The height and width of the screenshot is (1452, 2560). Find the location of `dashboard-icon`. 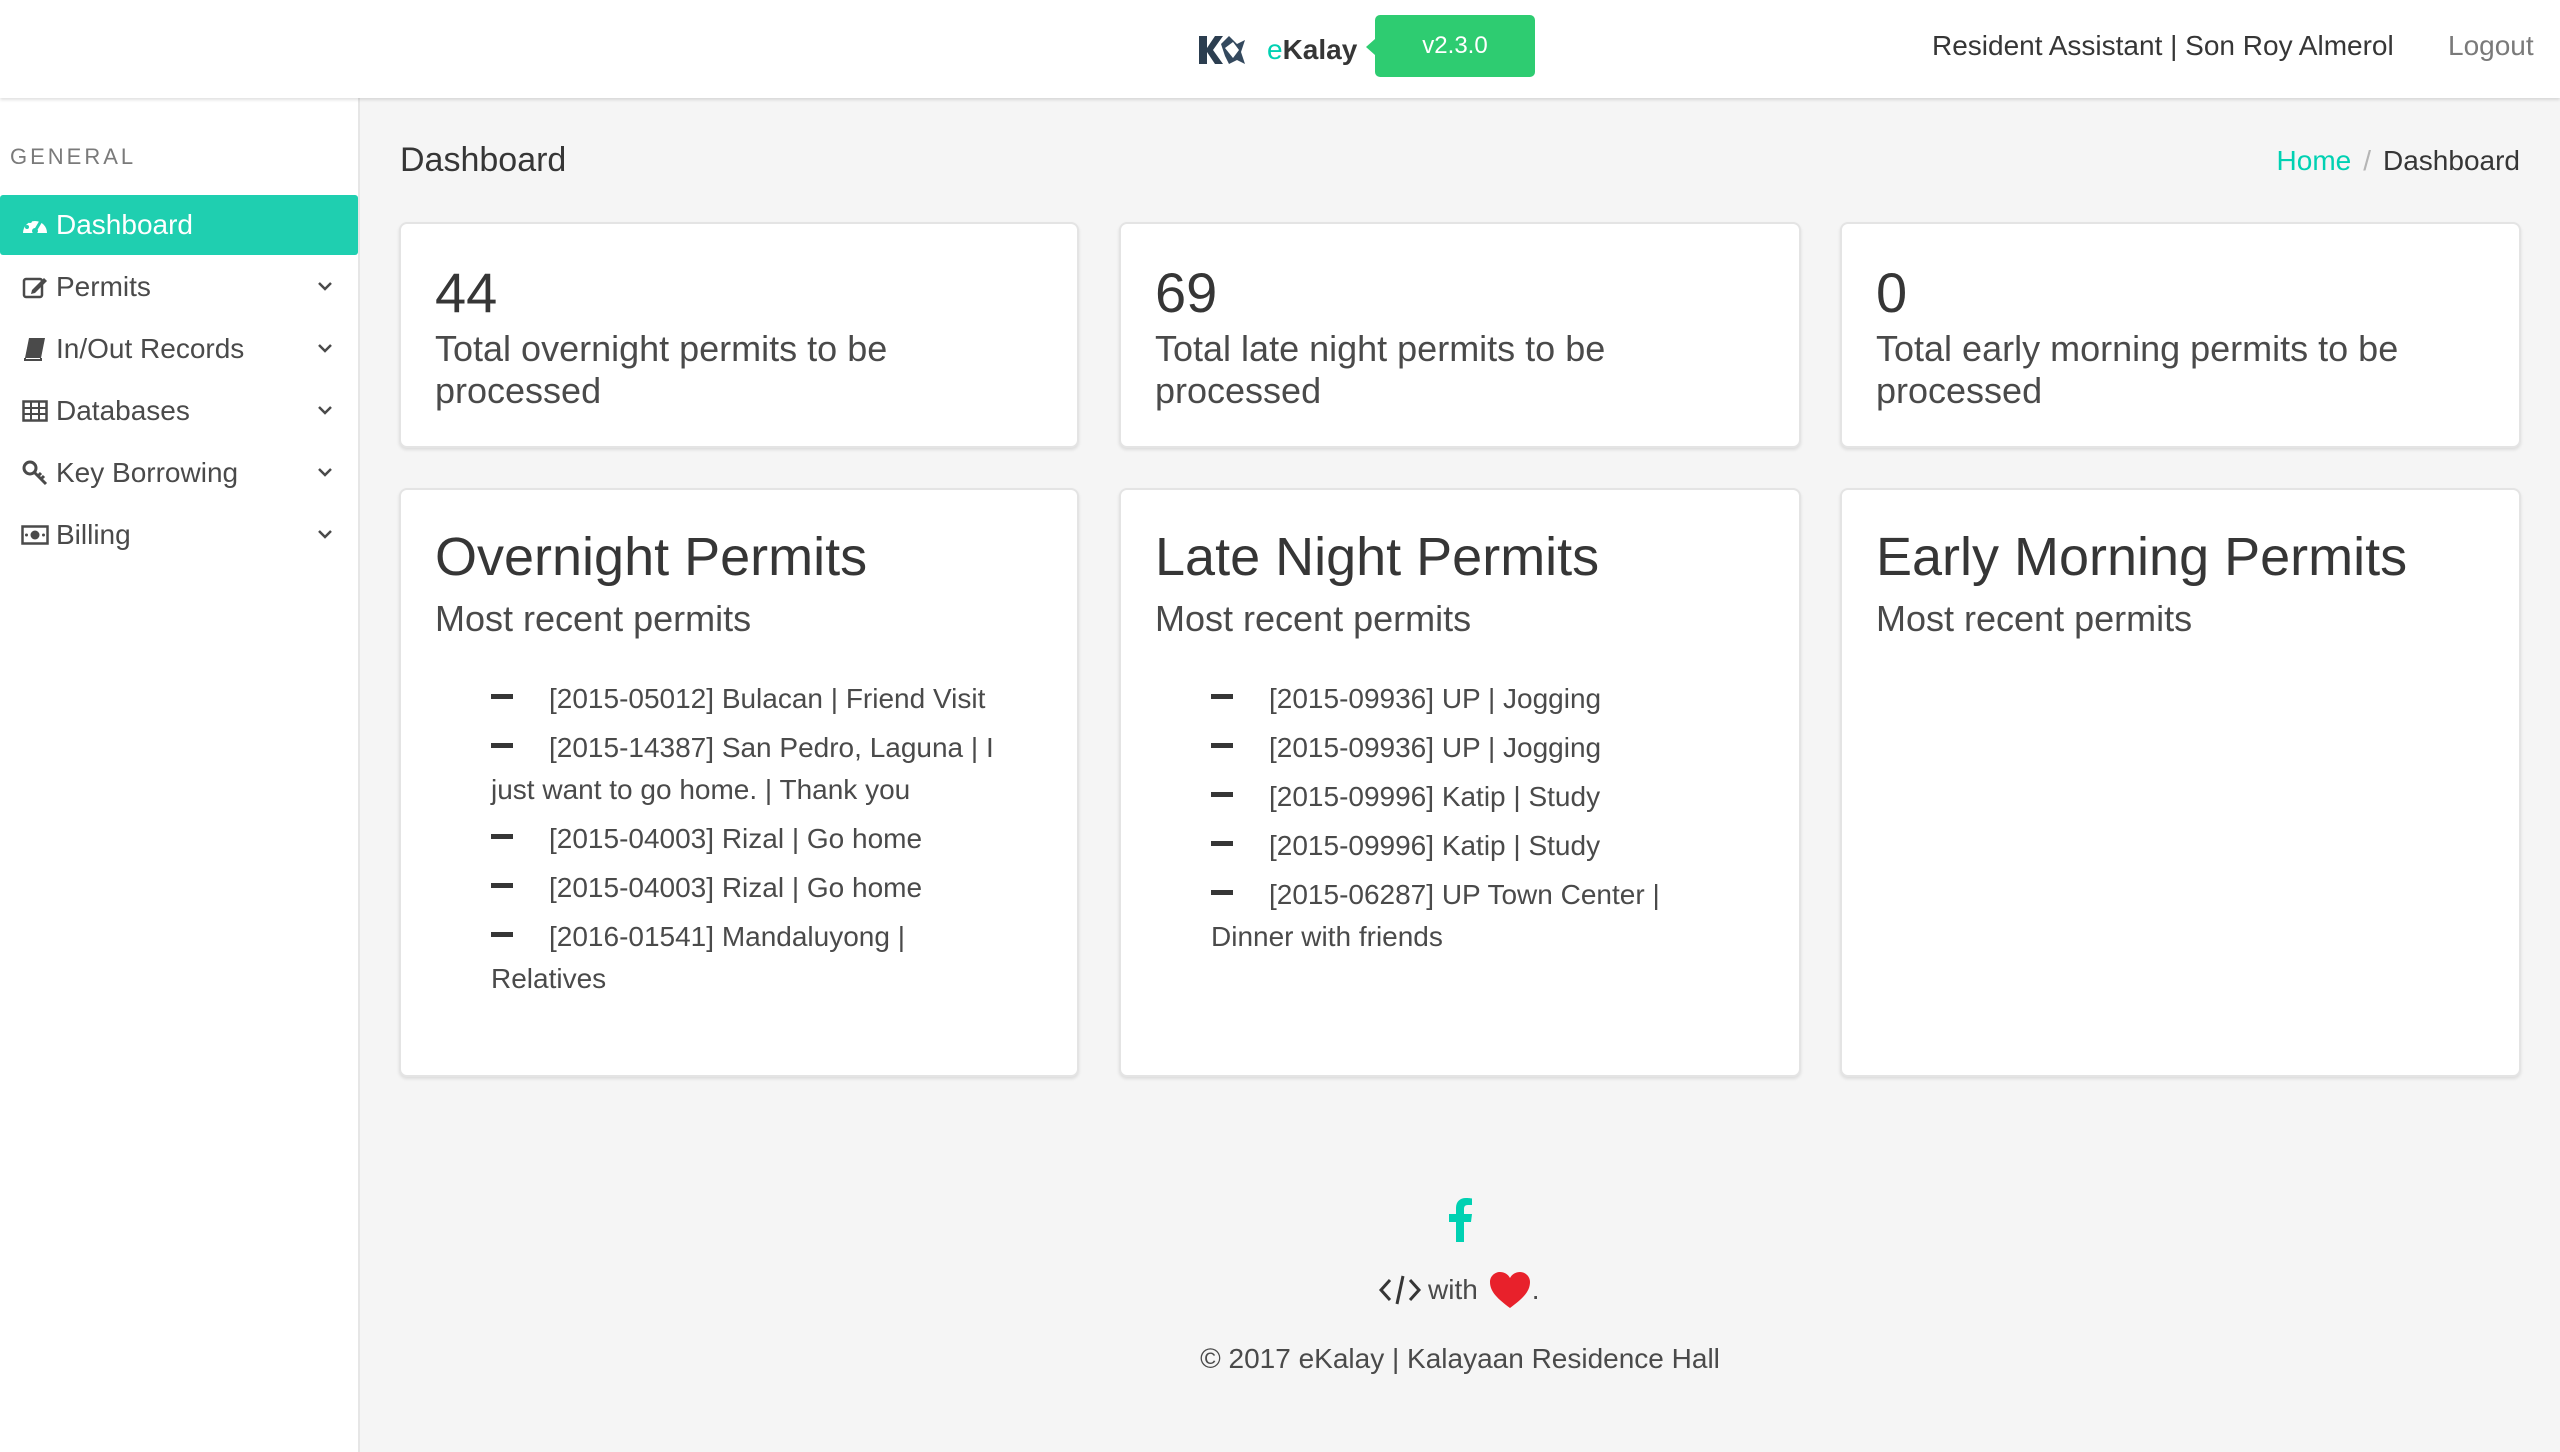

dashboard-icon is located at coordinates (35, 225).